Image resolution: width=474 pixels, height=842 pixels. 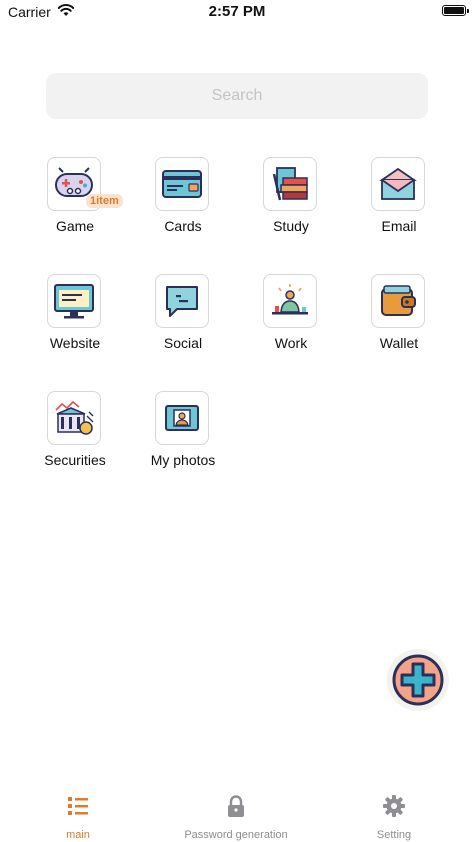 I want to click on tab-label: Password generation, so click(x=236, y=835).